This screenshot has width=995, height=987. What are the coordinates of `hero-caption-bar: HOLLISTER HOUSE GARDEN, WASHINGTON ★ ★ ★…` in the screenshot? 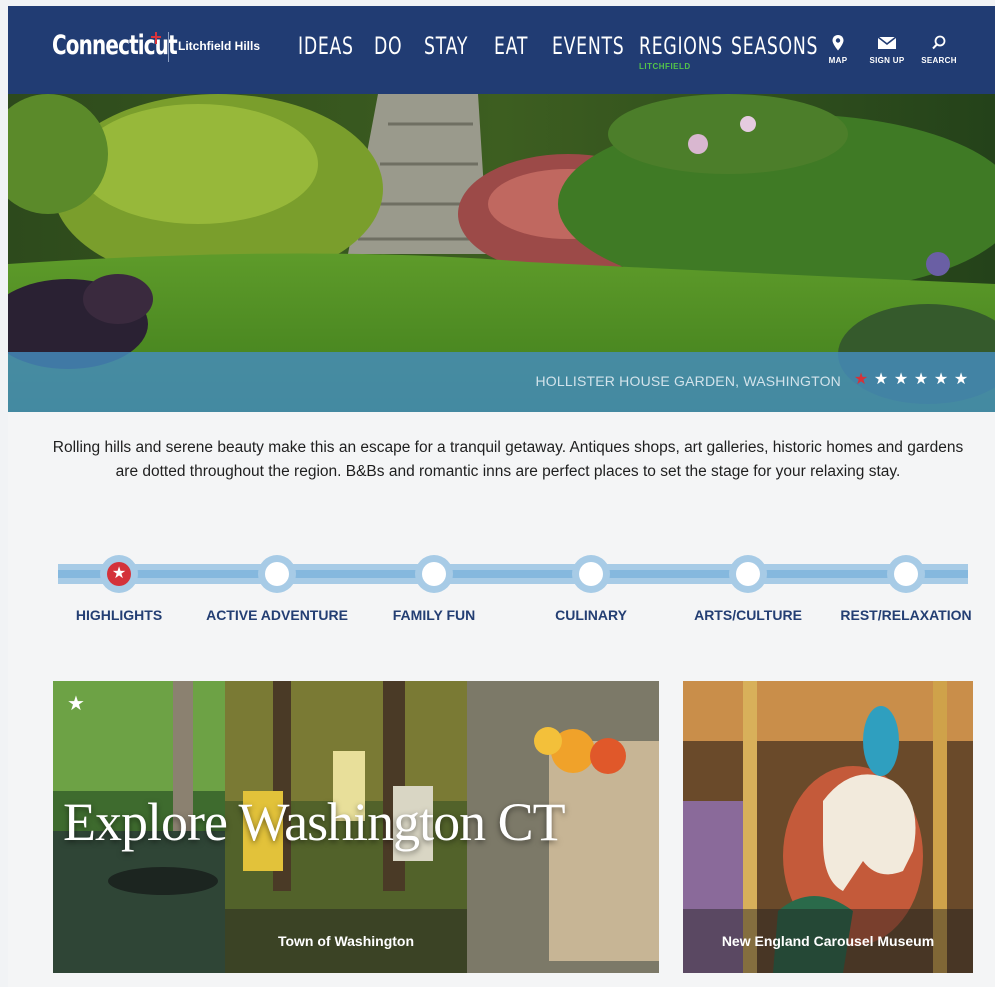 It's located at (501, 382).